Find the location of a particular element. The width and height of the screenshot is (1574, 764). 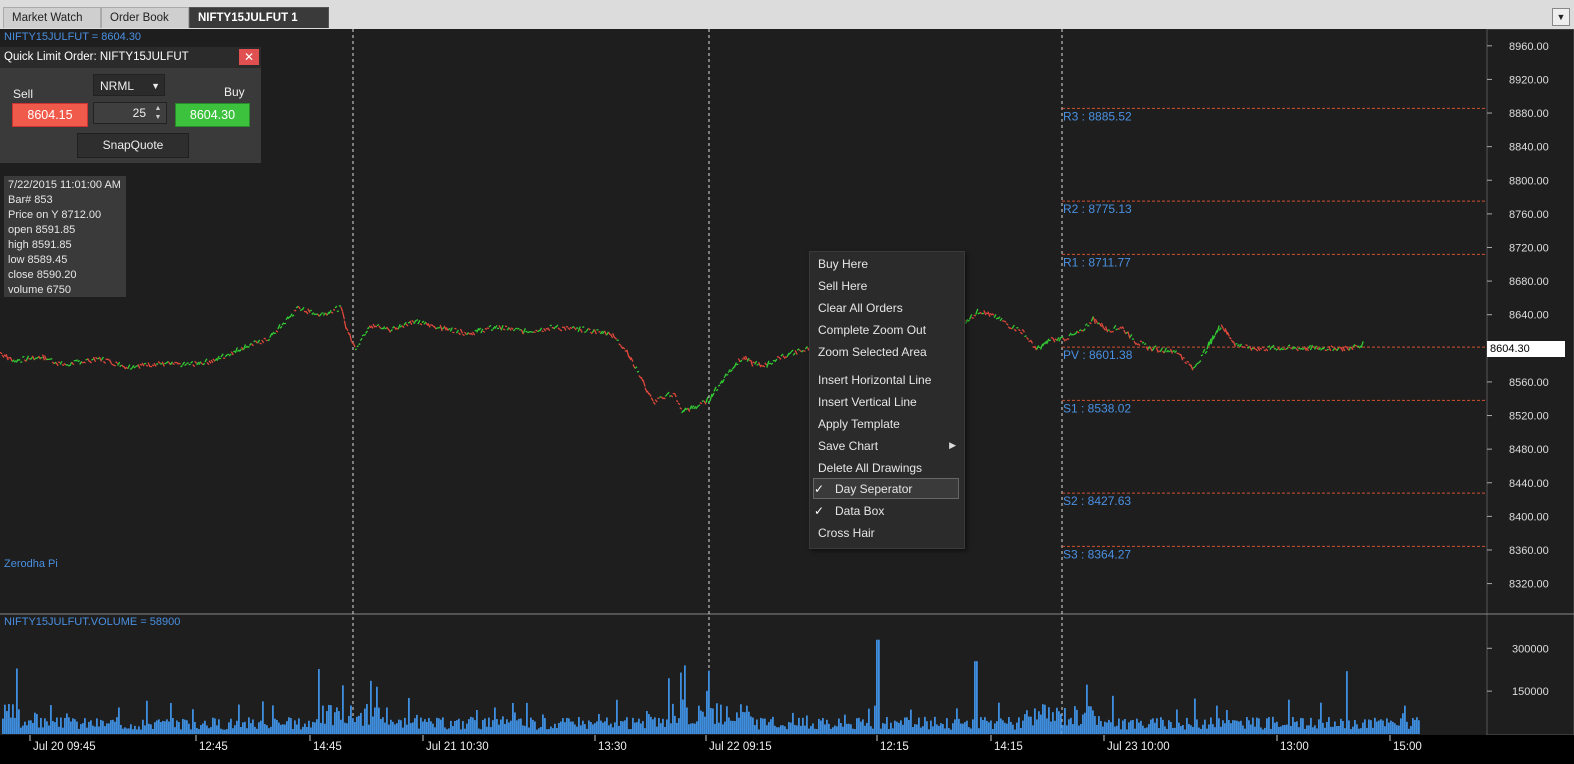

menu-item-insert-vertical-line: Insert Vertical Line is located at coordinates (867, 402).